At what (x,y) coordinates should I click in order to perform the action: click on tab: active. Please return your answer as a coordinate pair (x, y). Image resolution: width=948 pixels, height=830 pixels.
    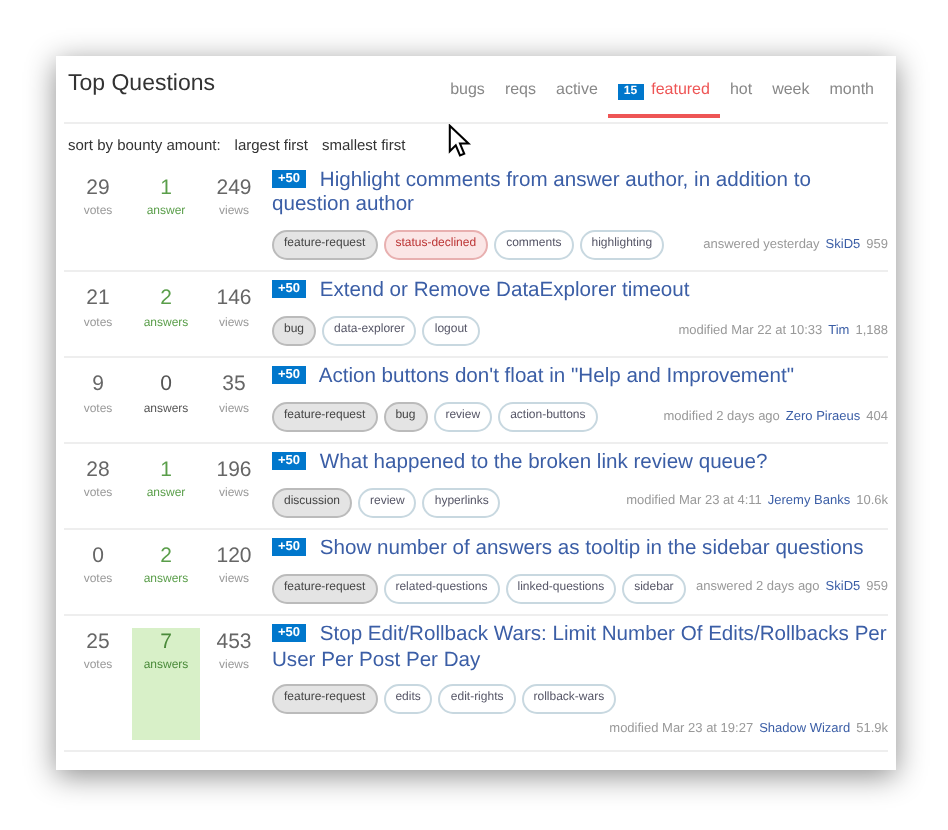
    Looking at the image, I should click on (577, 98).